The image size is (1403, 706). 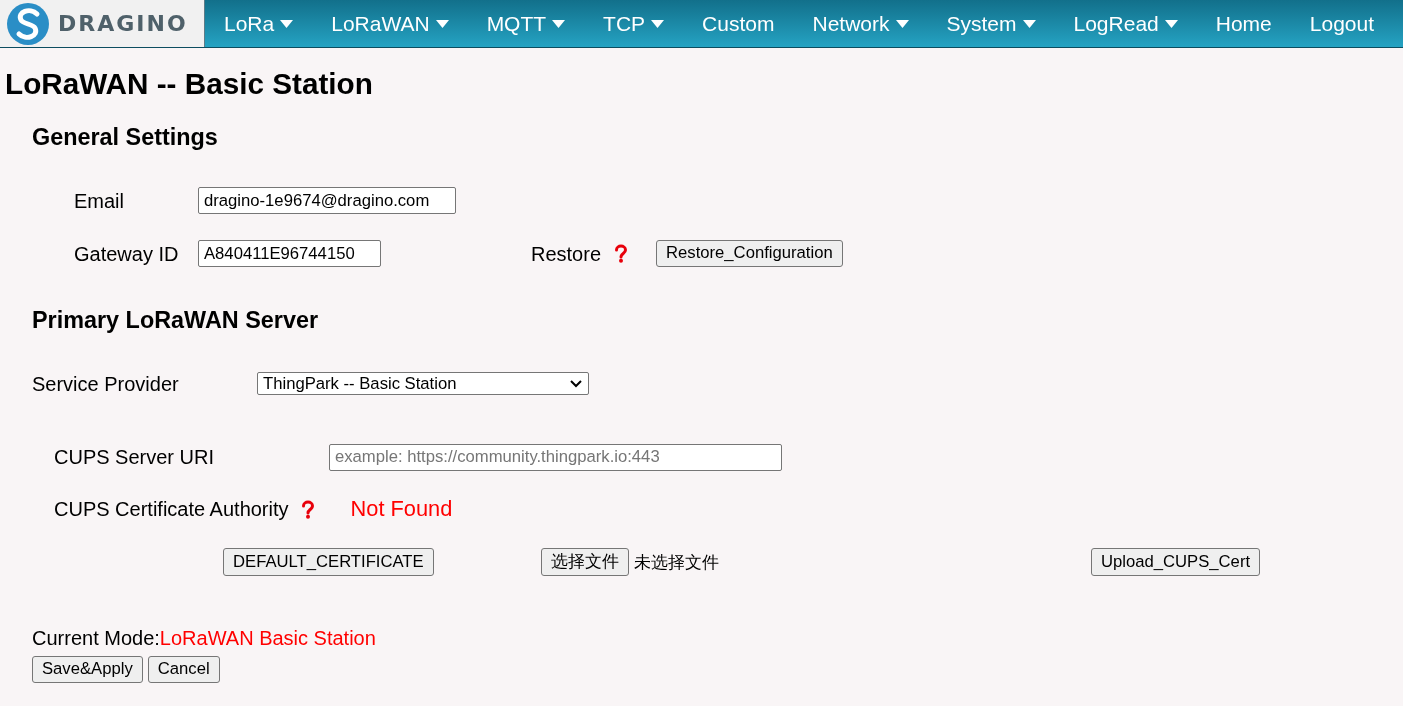 I want to click on file-status-text: 未选择文件, so click(x=676, y=562).